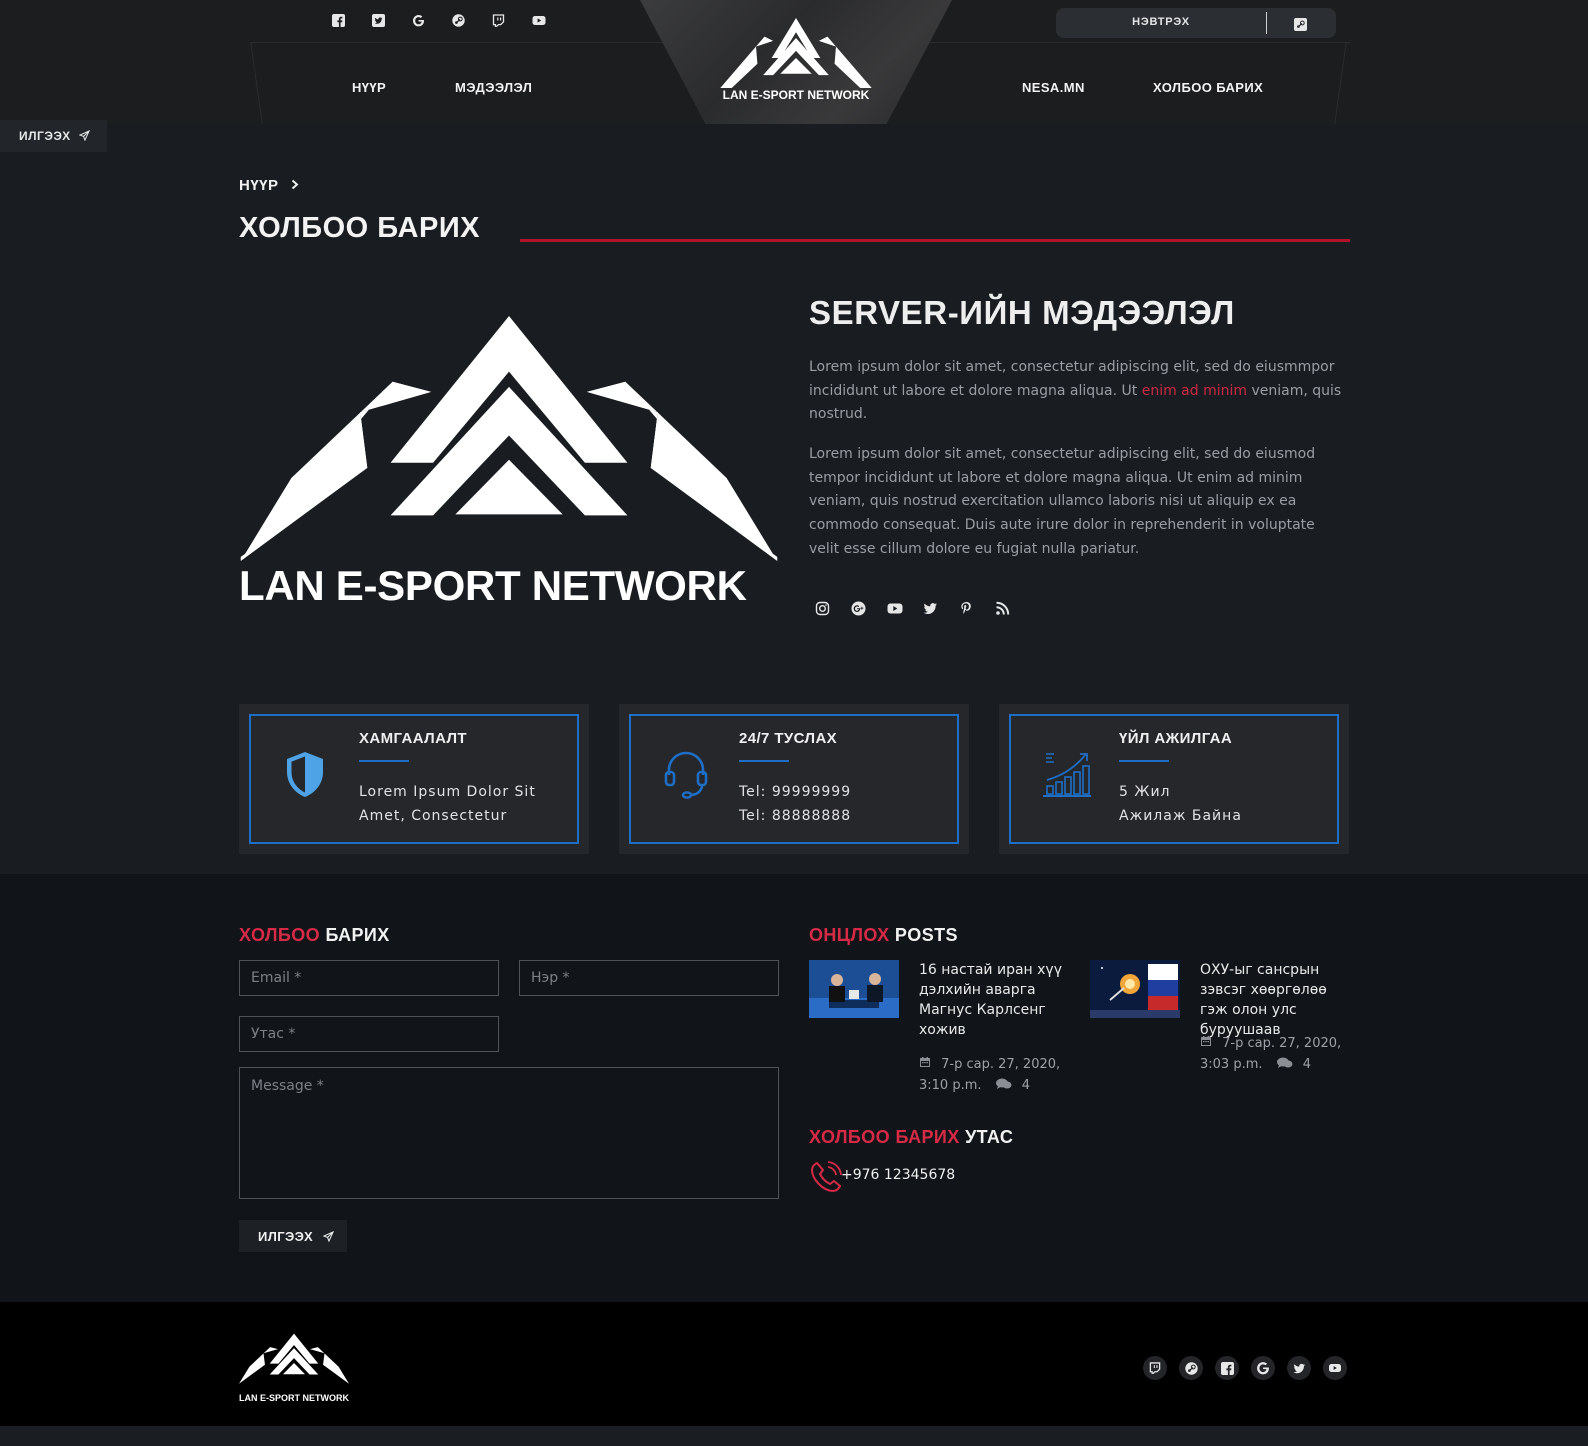  Describe the element at coordinates (1180, 816) in the screenshot. I see `feature-line-2: Ажилаж Байна` at that location.